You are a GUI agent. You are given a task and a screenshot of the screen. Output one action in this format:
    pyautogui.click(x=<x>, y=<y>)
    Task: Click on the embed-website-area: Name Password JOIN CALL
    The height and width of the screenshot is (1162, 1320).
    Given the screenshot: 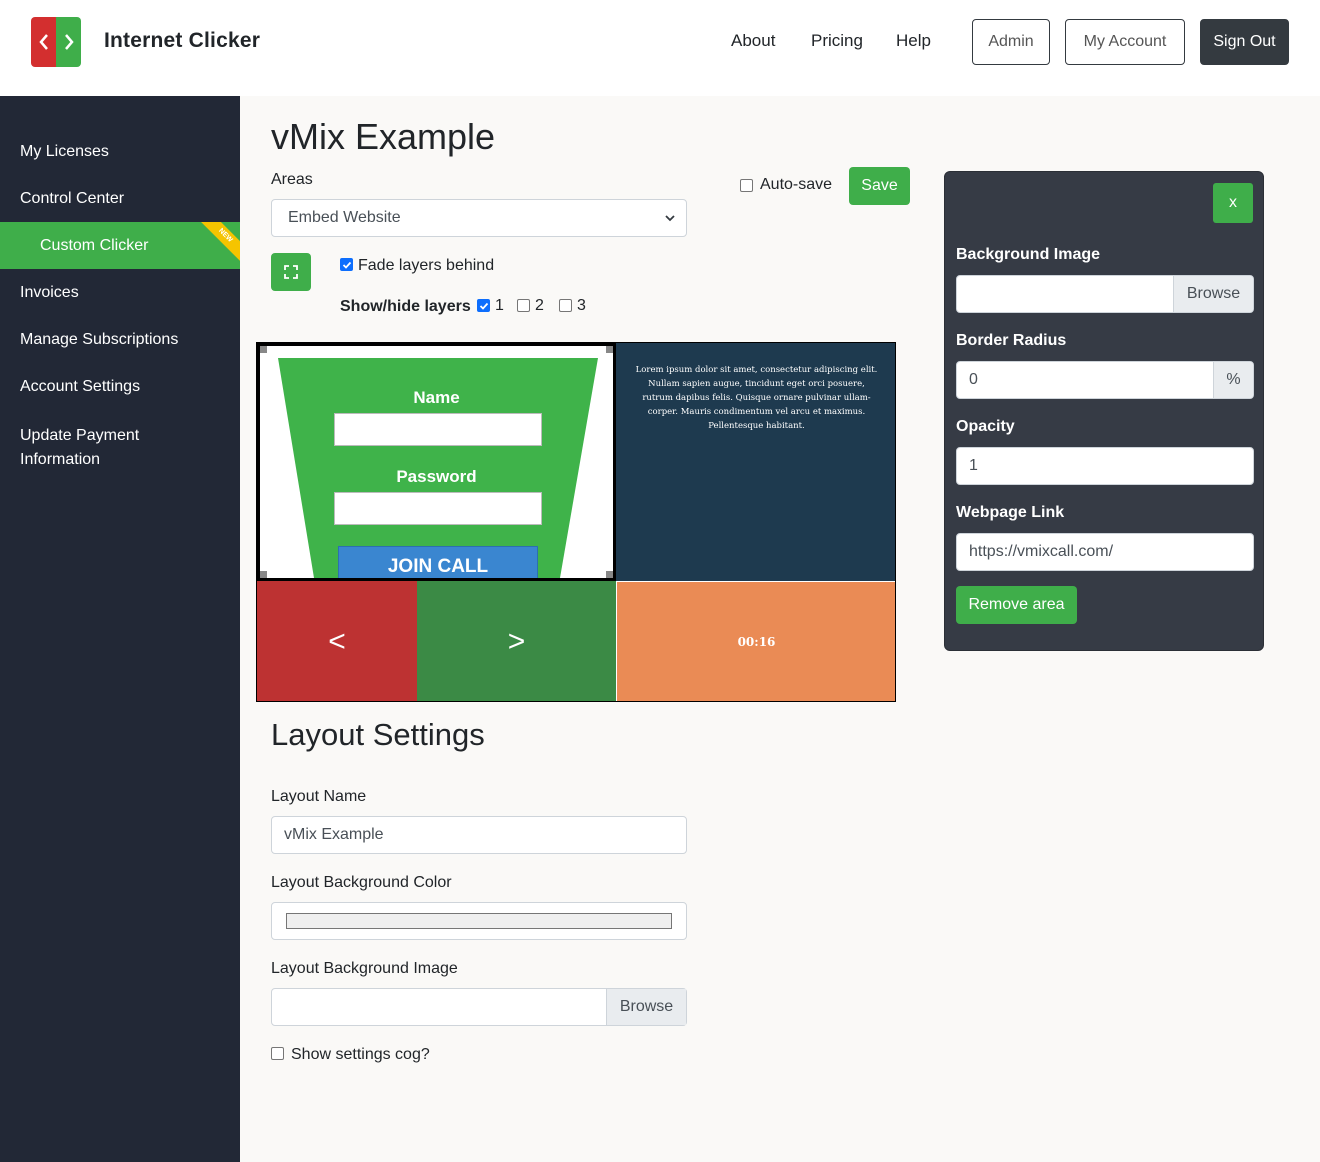 What is the action you would take?
    pyautogui.click(x=436, y=462)
    